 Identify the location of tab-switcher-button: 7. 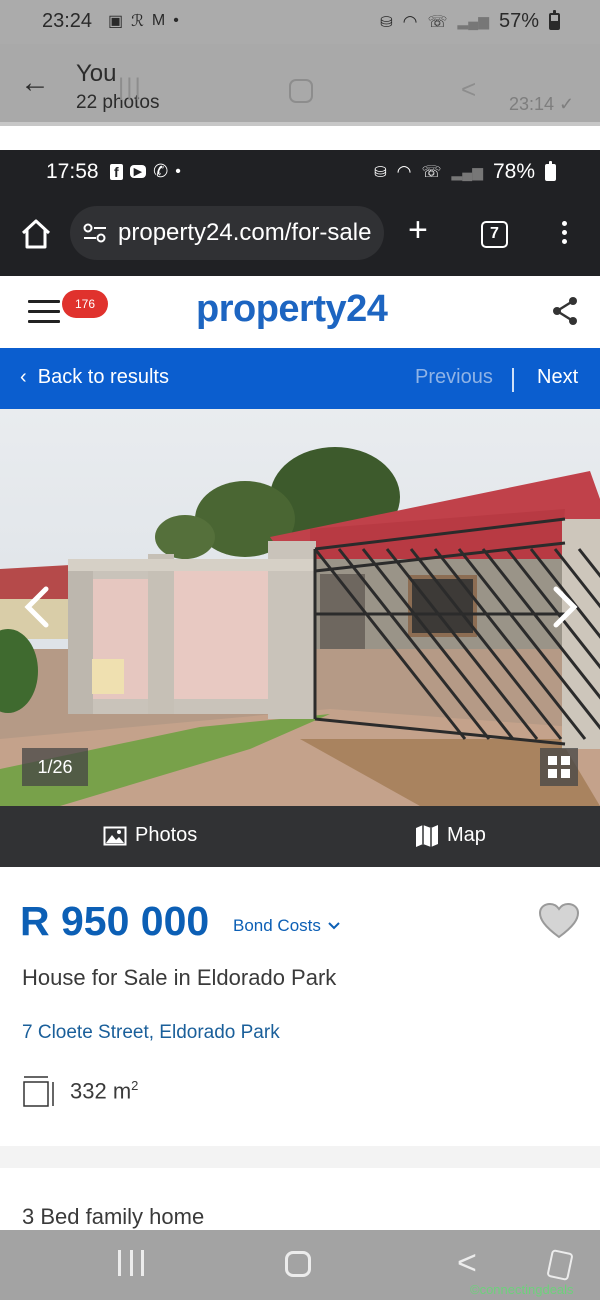
(494, 234).